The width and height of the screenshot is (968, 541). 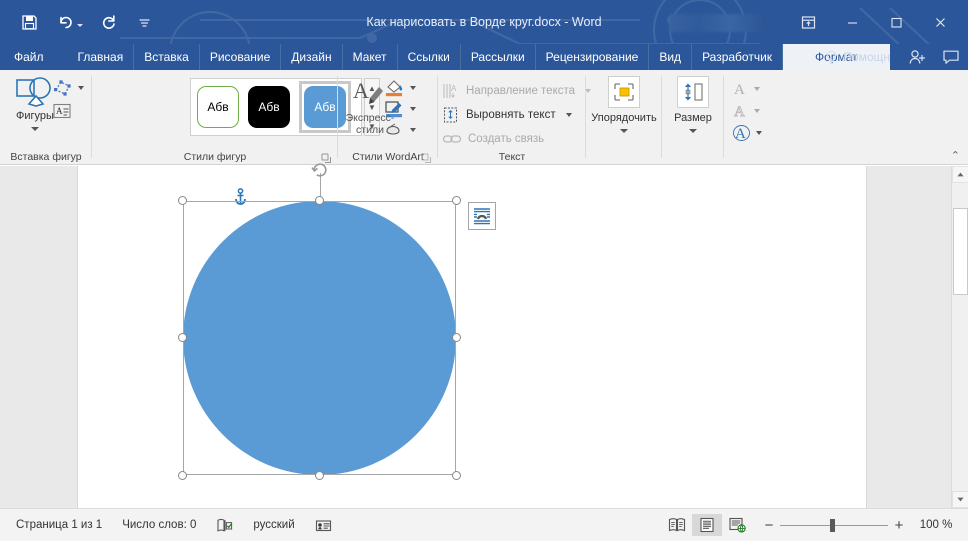 What do you see at coordinates (707, 525) in the screenshot?
I see `view-print-layout-button` at bounding box center [707, 525].